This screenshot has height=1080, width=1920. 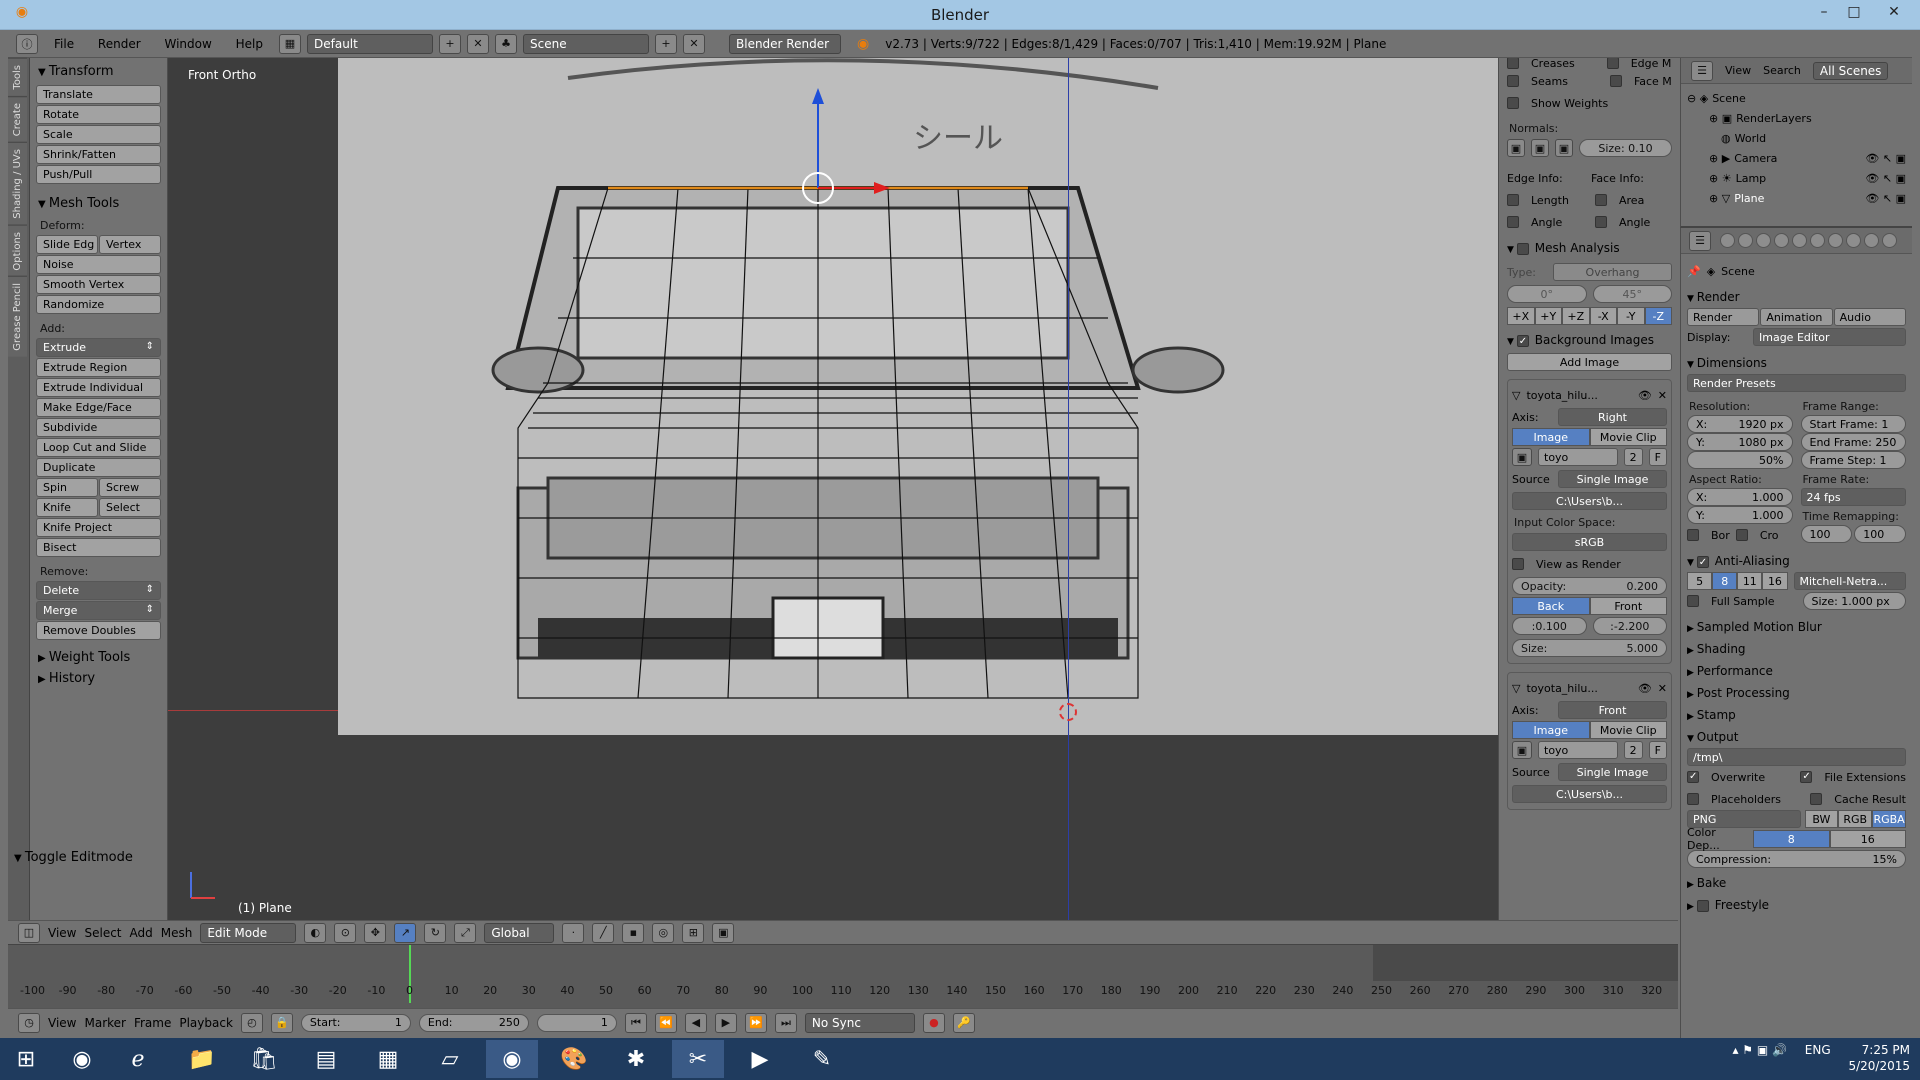 I want to click on display-dropdown: Image Editor, so click(x=1829, y=337).